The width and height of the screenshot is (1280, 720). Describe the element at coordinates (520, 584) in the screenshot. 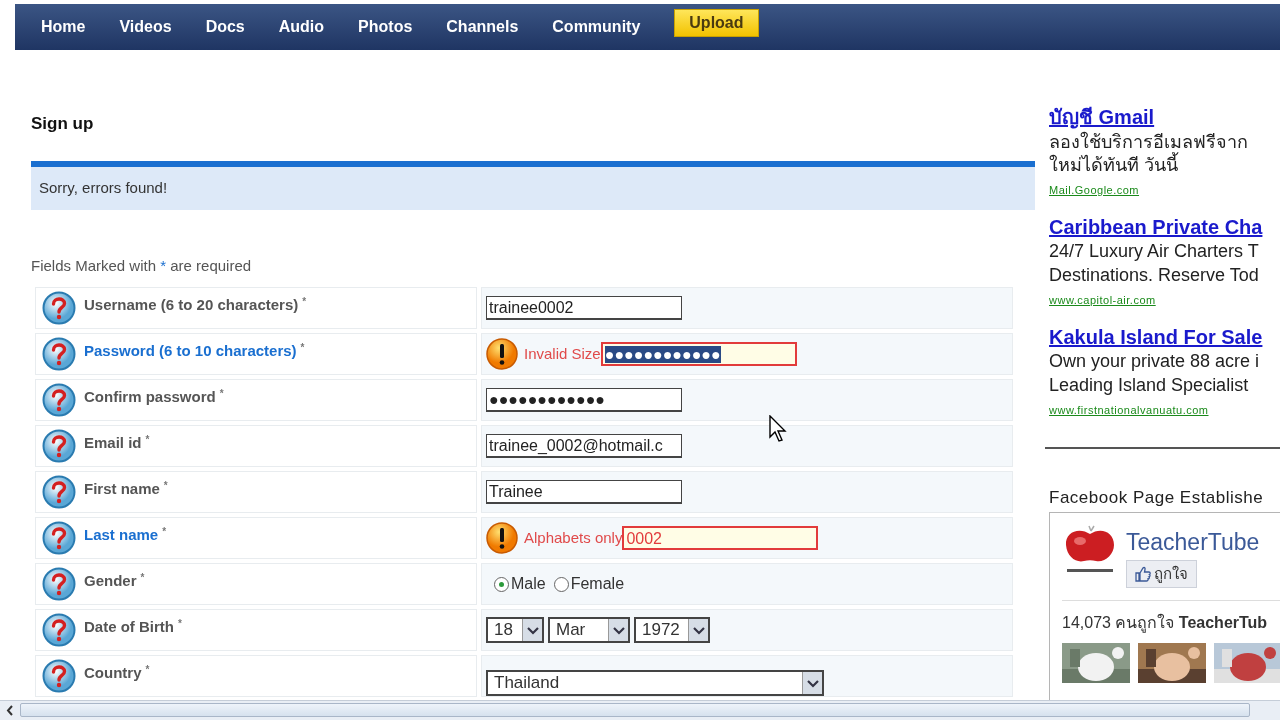

I see `radio-option: Male` at that location.